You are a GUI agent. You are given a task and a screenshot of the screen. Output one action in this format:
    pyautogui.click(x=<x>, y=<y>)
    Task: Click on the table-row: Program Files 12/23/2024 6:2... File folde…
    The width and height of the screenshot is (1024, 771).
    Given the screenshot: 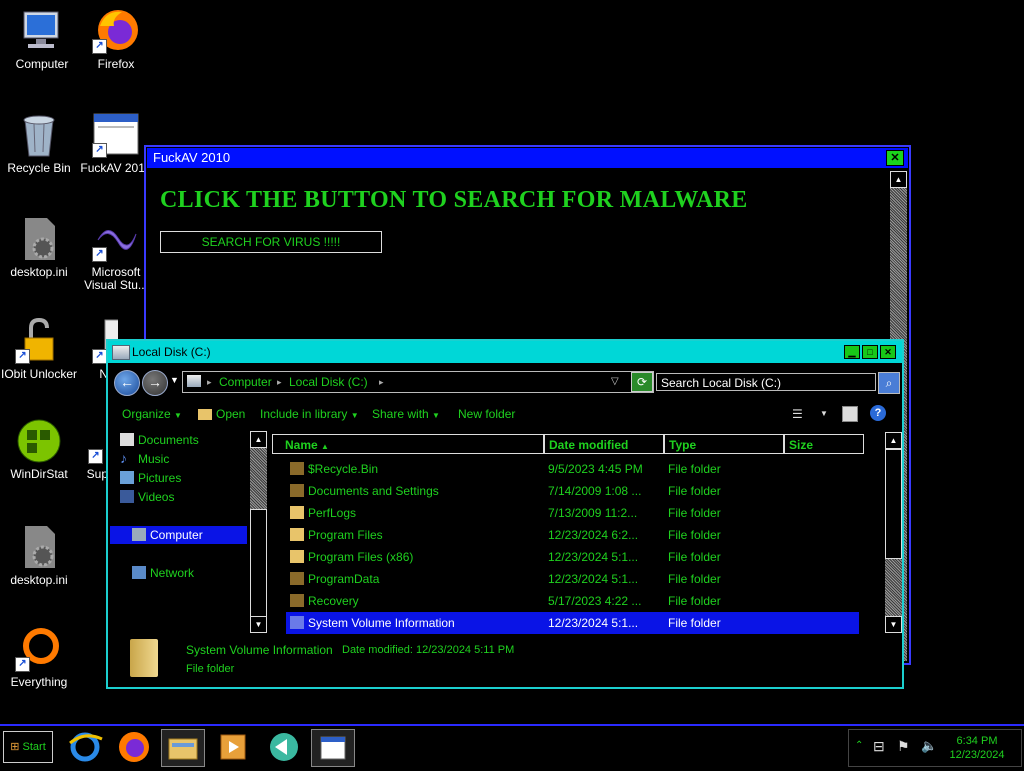 What is the action you would take?
    pyautogui.click(x=572, y=535)
    